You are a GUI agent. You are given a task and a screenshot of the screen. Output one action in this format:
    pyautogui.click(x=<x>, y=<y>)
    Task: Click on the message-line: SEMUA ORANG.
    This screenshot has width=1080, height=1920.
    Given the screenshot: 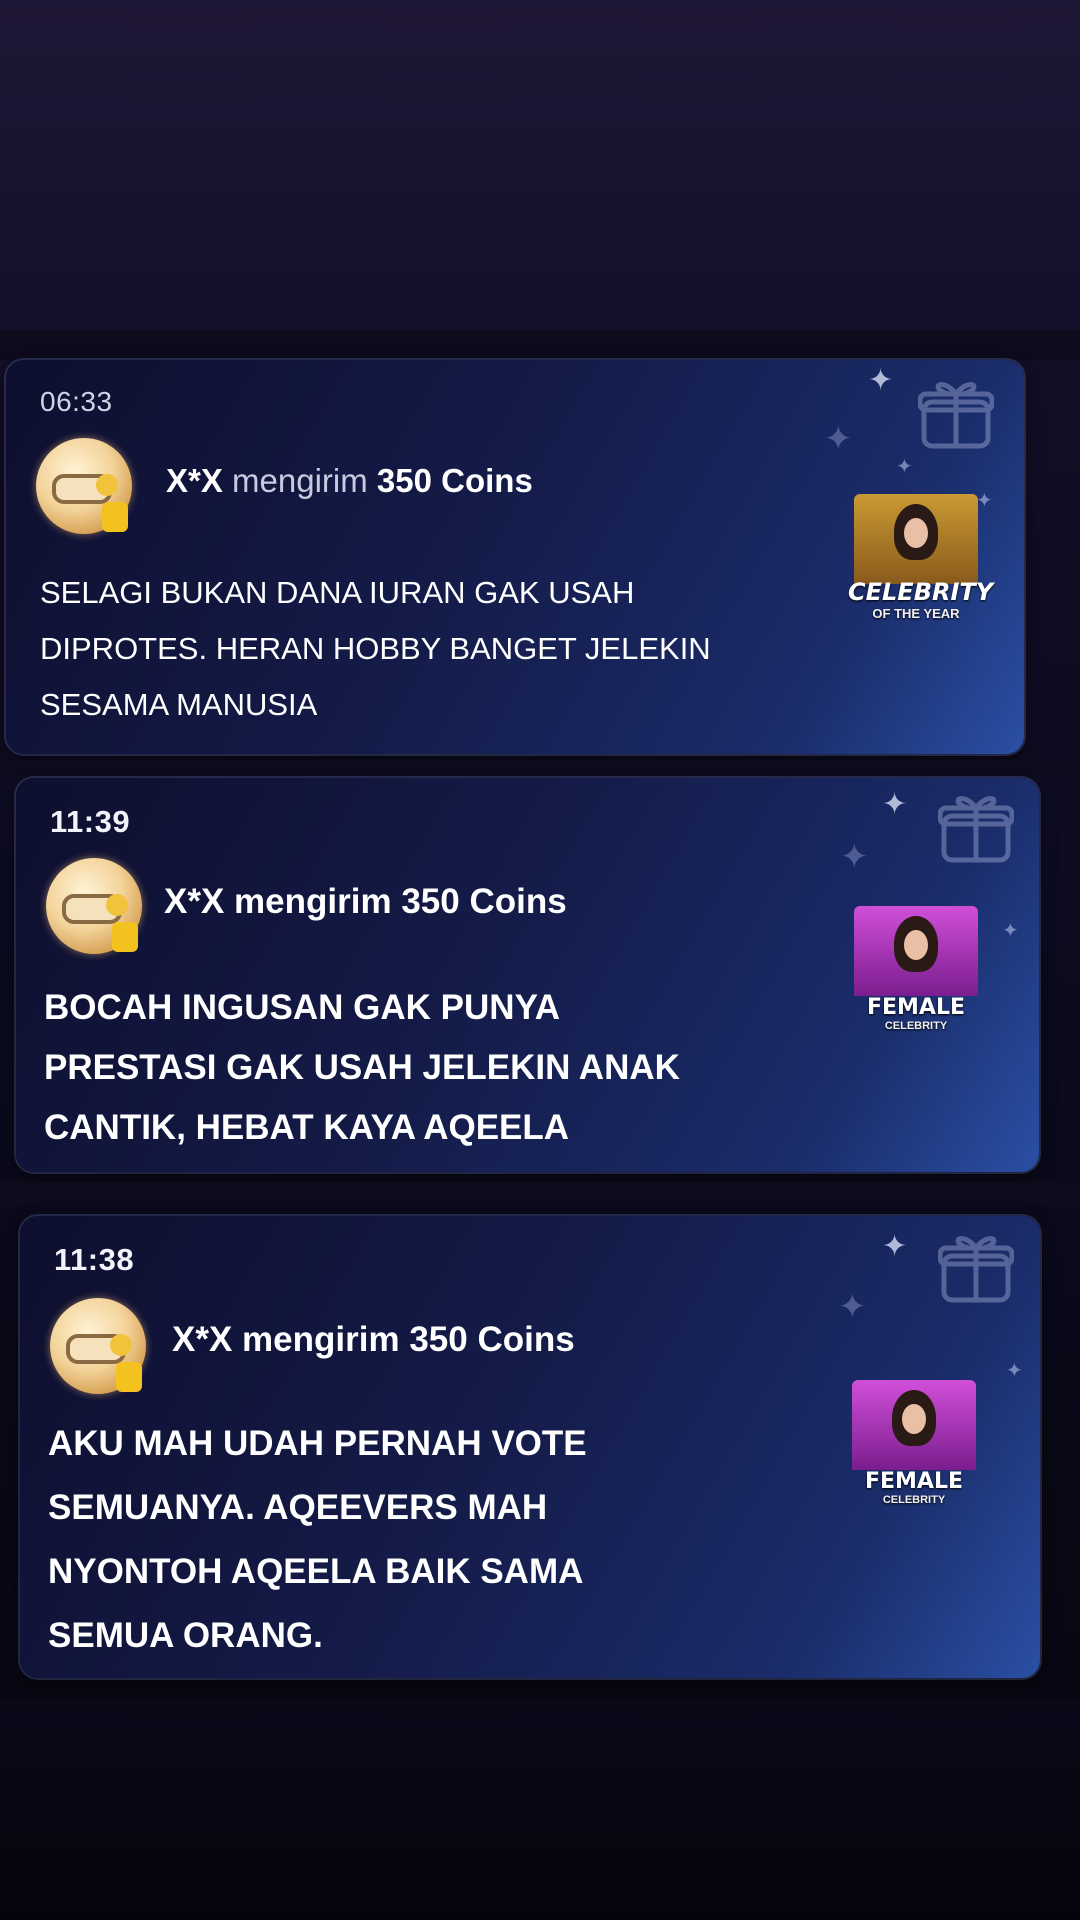 What is the action you would take?
    pyautogui.click(x=185, y=1635)
    